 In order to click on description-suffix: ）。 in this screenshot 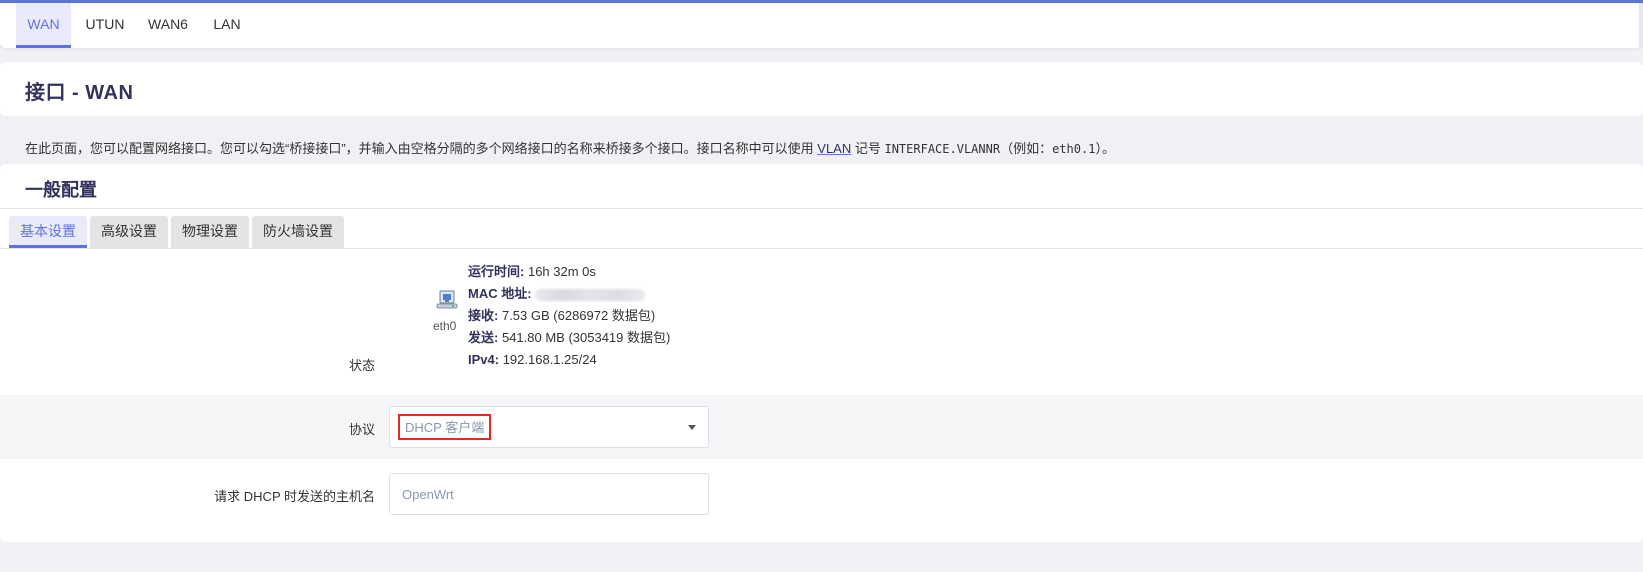, I will do `click(1105, 148)`.